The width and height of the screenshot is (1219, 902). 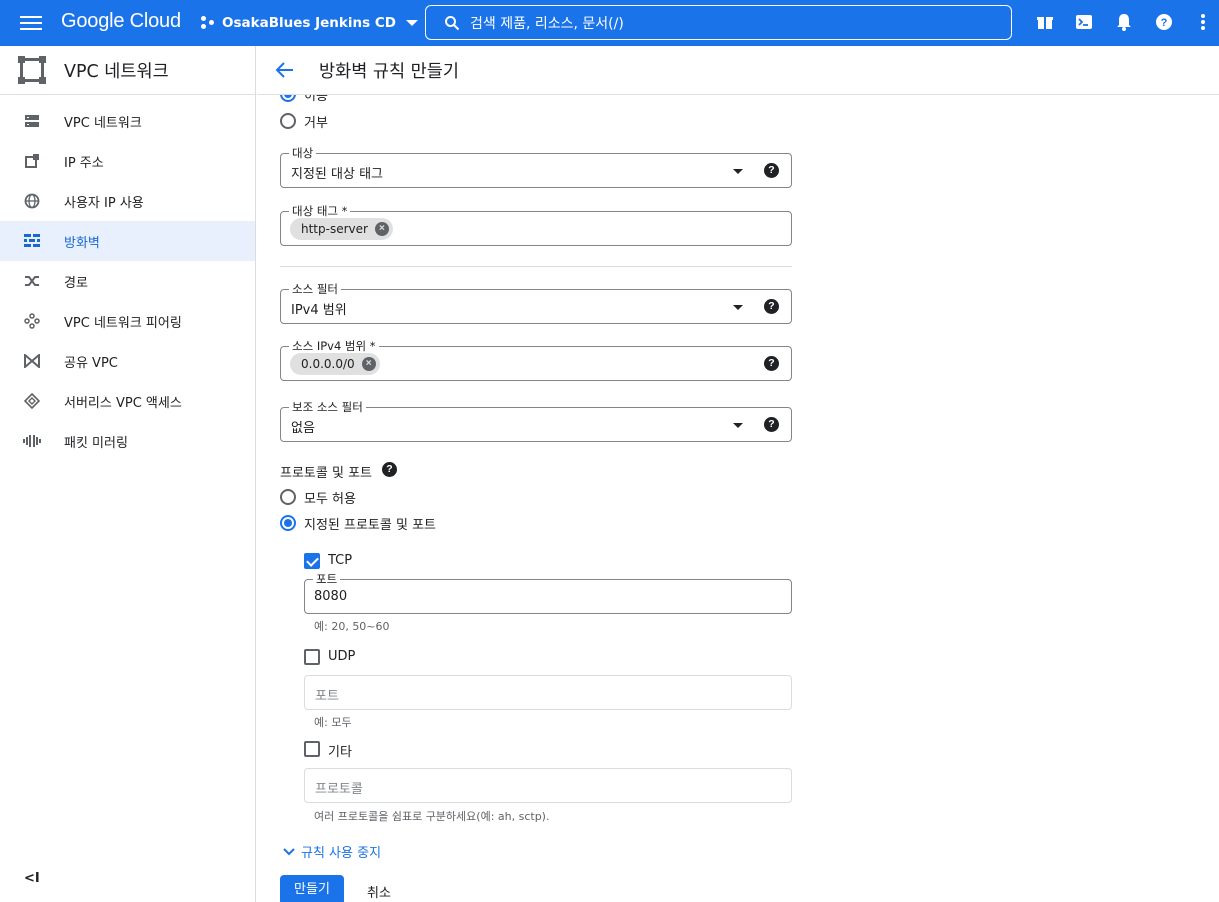 I want to click on shared-vpc-icon, so click(x=32, y=361).